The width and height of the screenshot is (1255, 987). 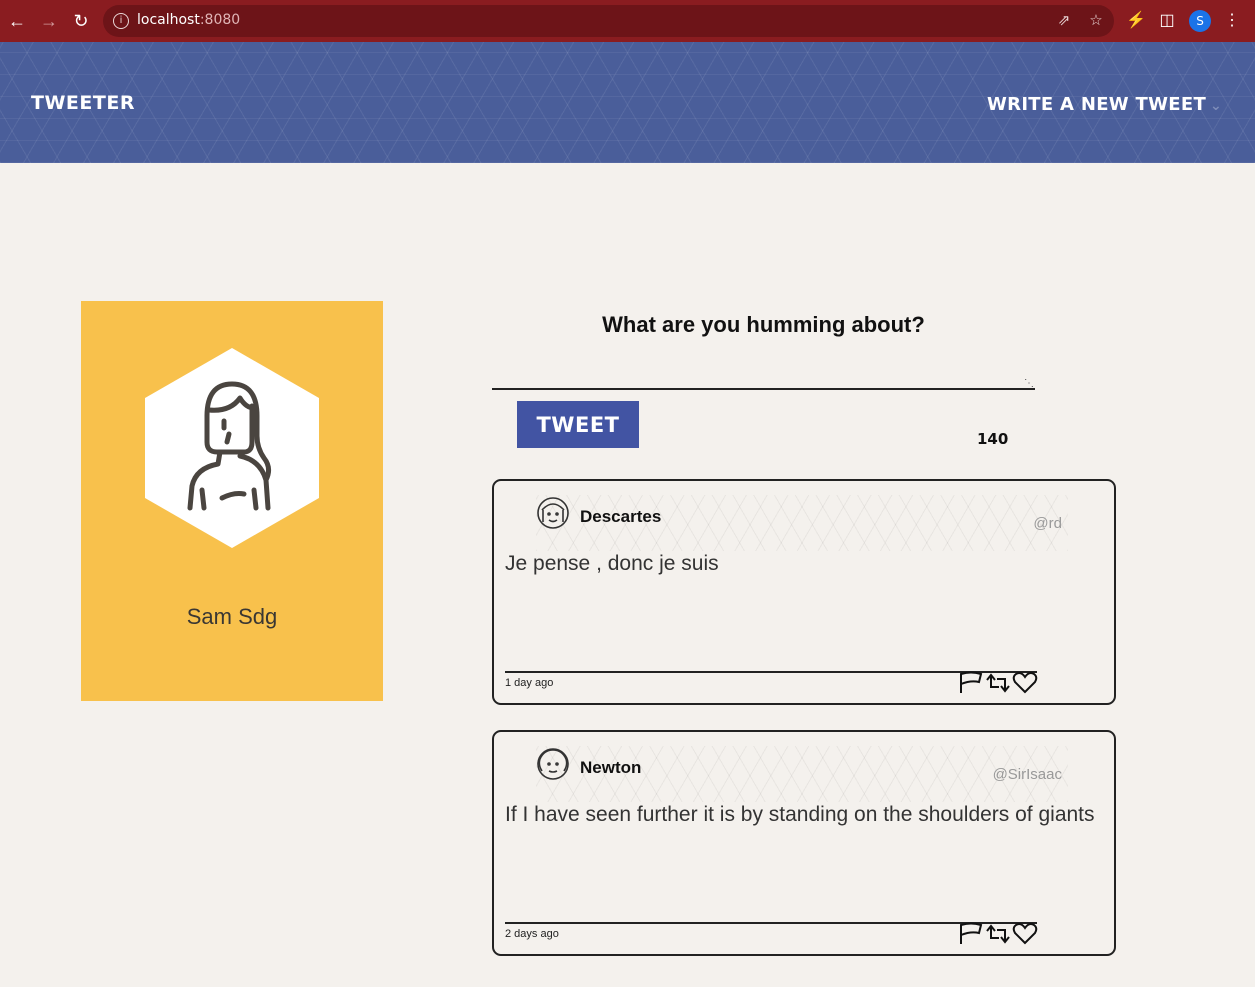 I want to click on write-new-tweet-label: WRITE A NEW TWEET, so click(x=1097, y=104).